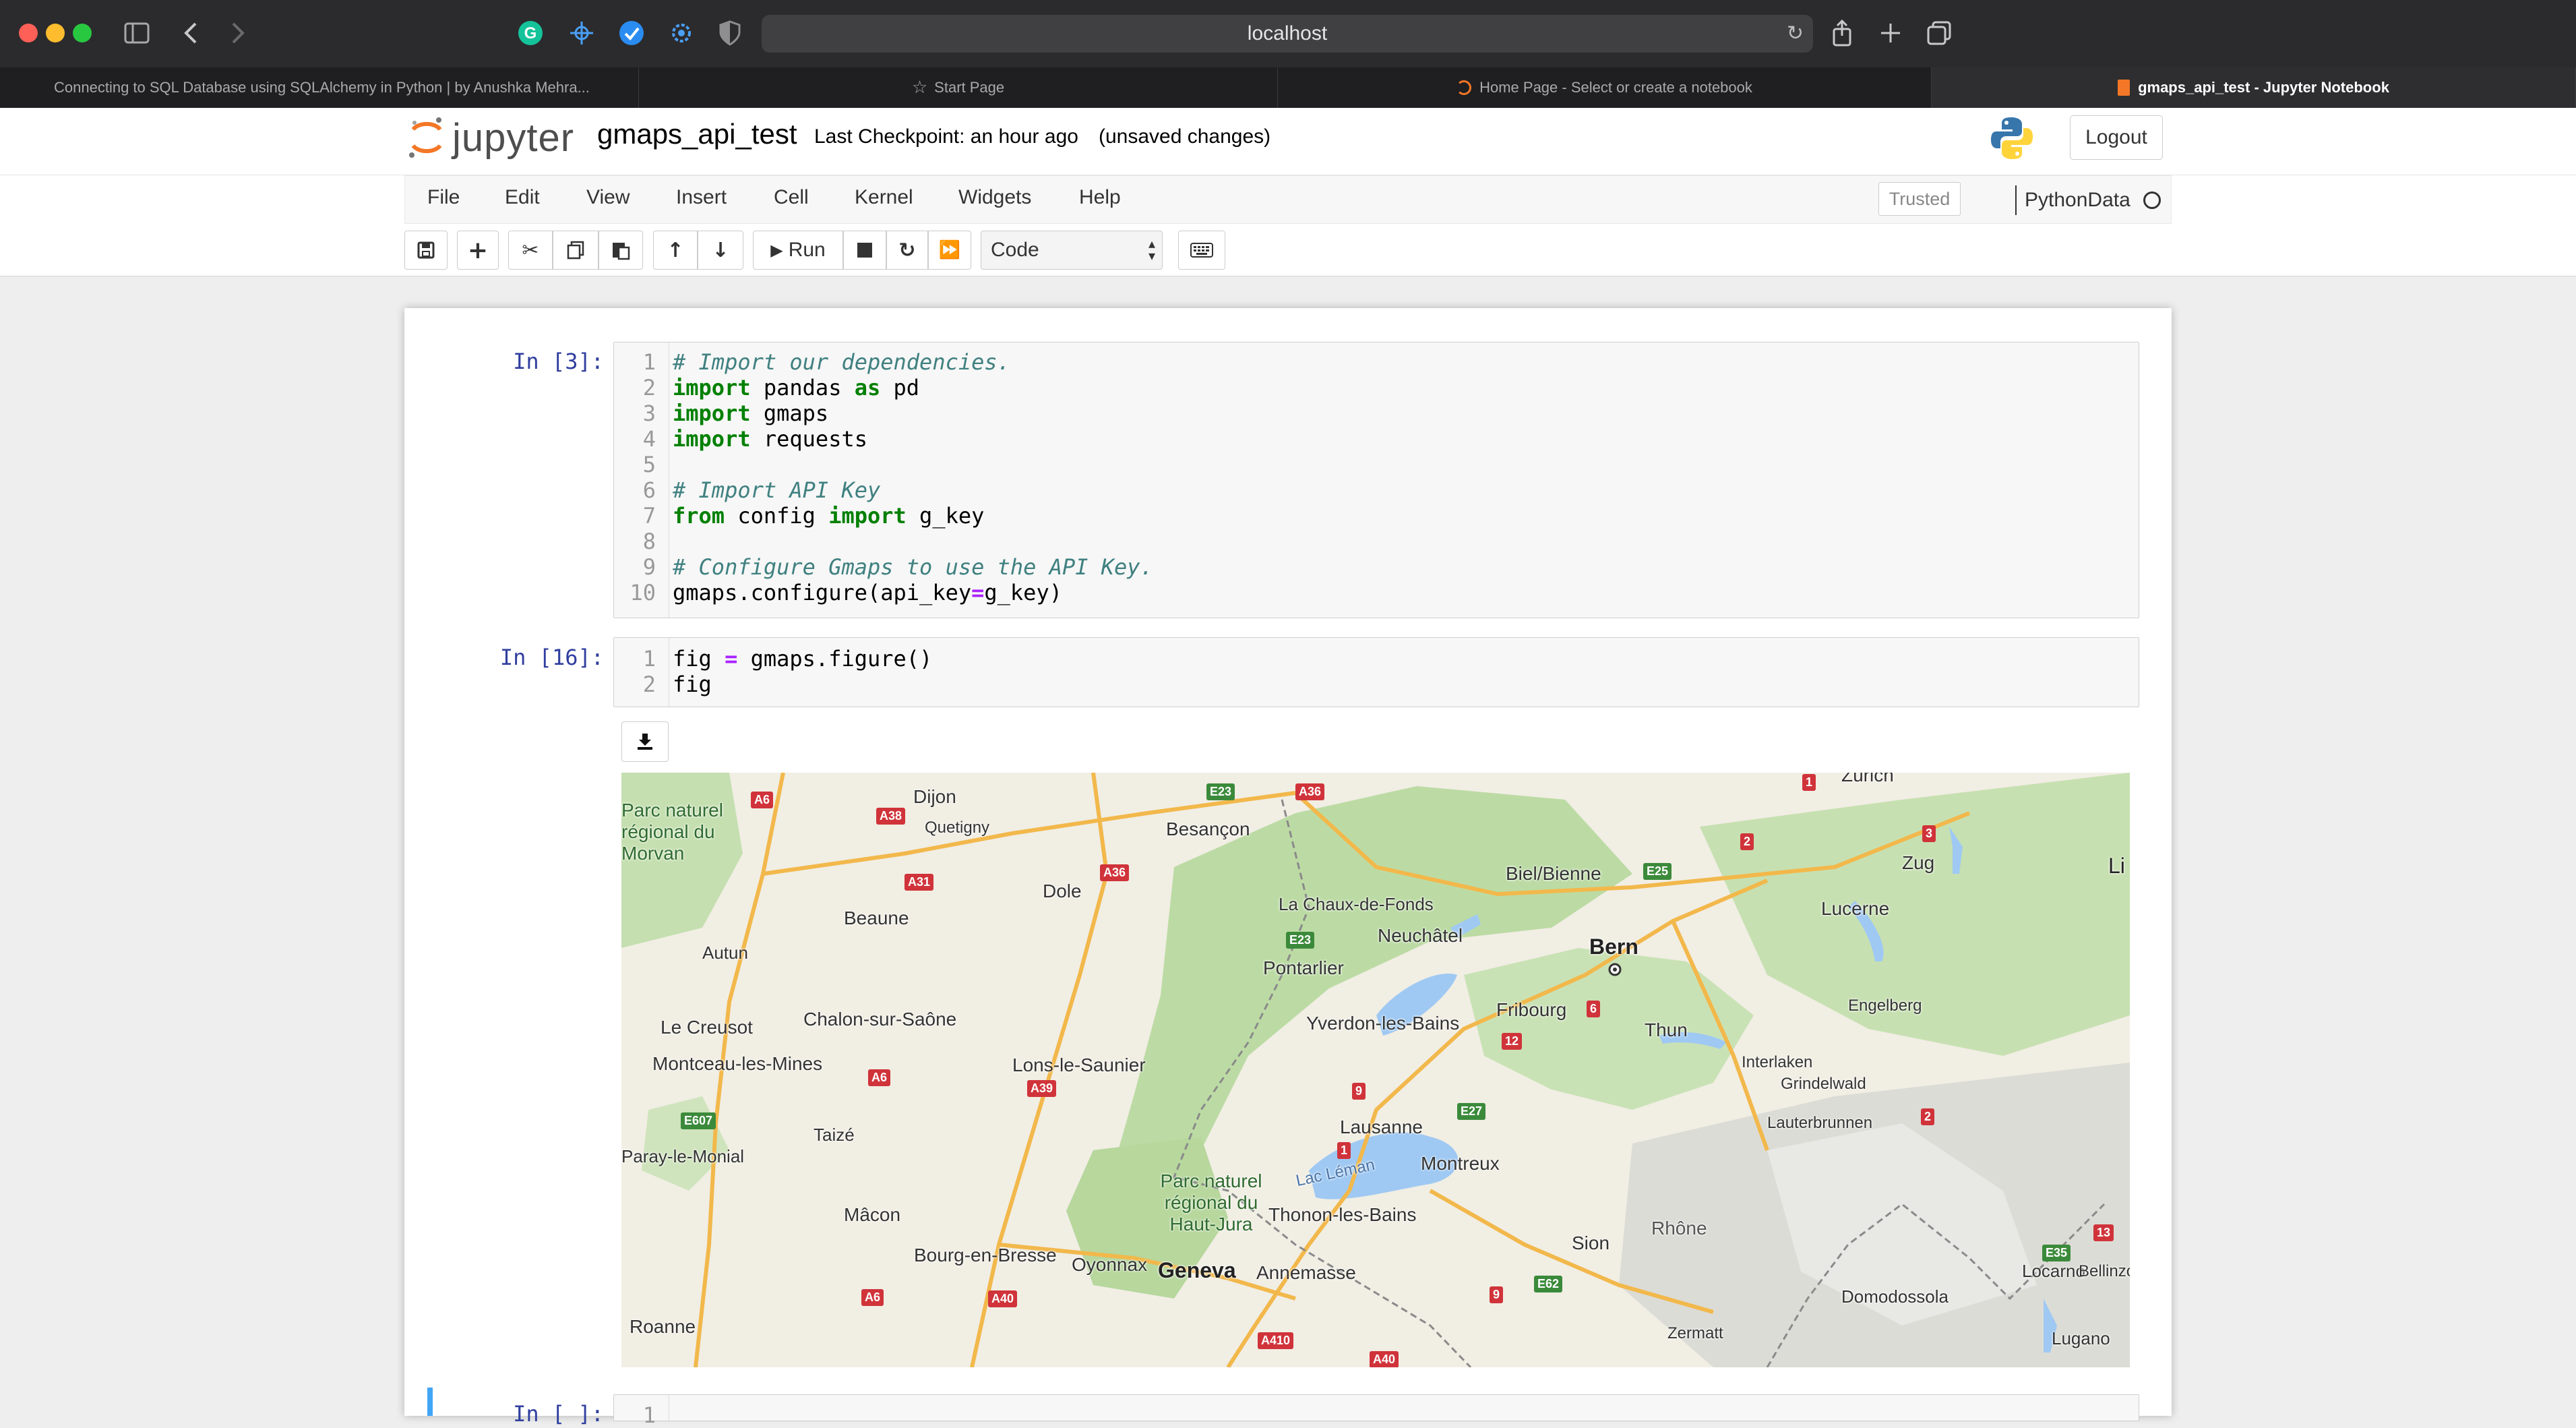  What do you see at coordinates (697, 134) in the screenshot?
I see `notebook-name: gmaps_api_test` at bounding box center [697, 134].